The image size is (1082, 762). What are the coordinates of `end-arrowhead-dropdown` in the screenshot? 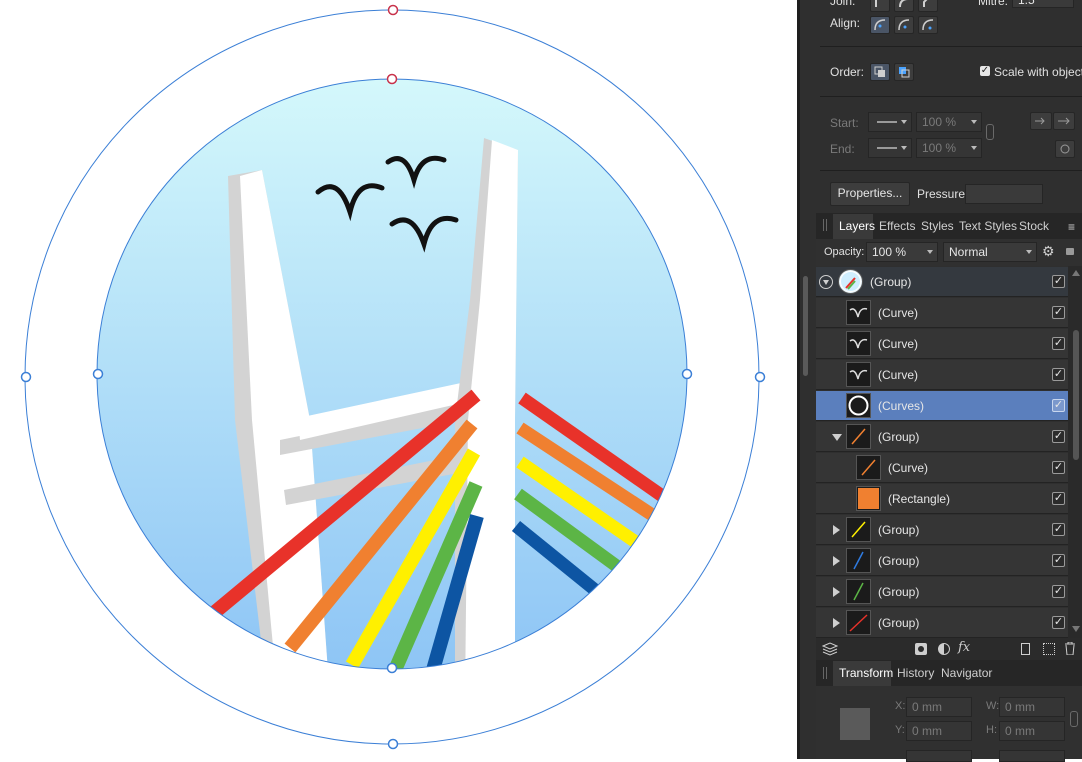 It's located at (890, 148).